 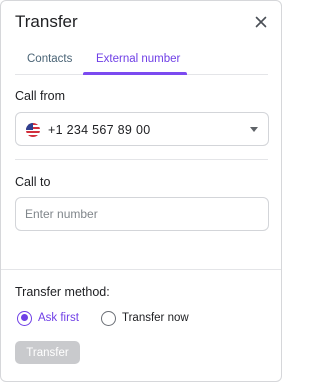 I want to click on tab-bar: Contacts External number, so click(x=141, y=61).